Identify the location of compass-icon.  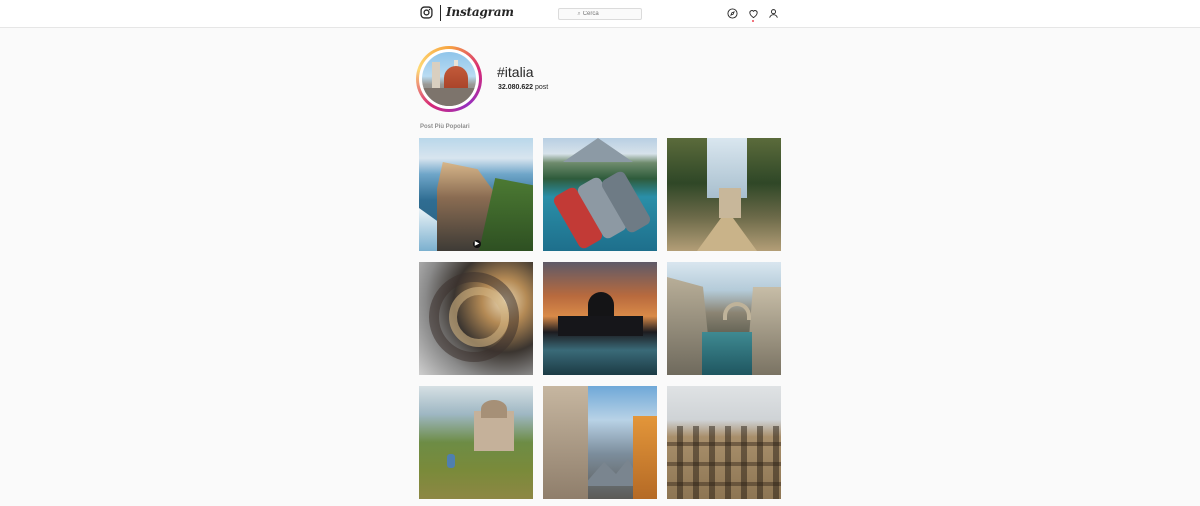
(732, 13).